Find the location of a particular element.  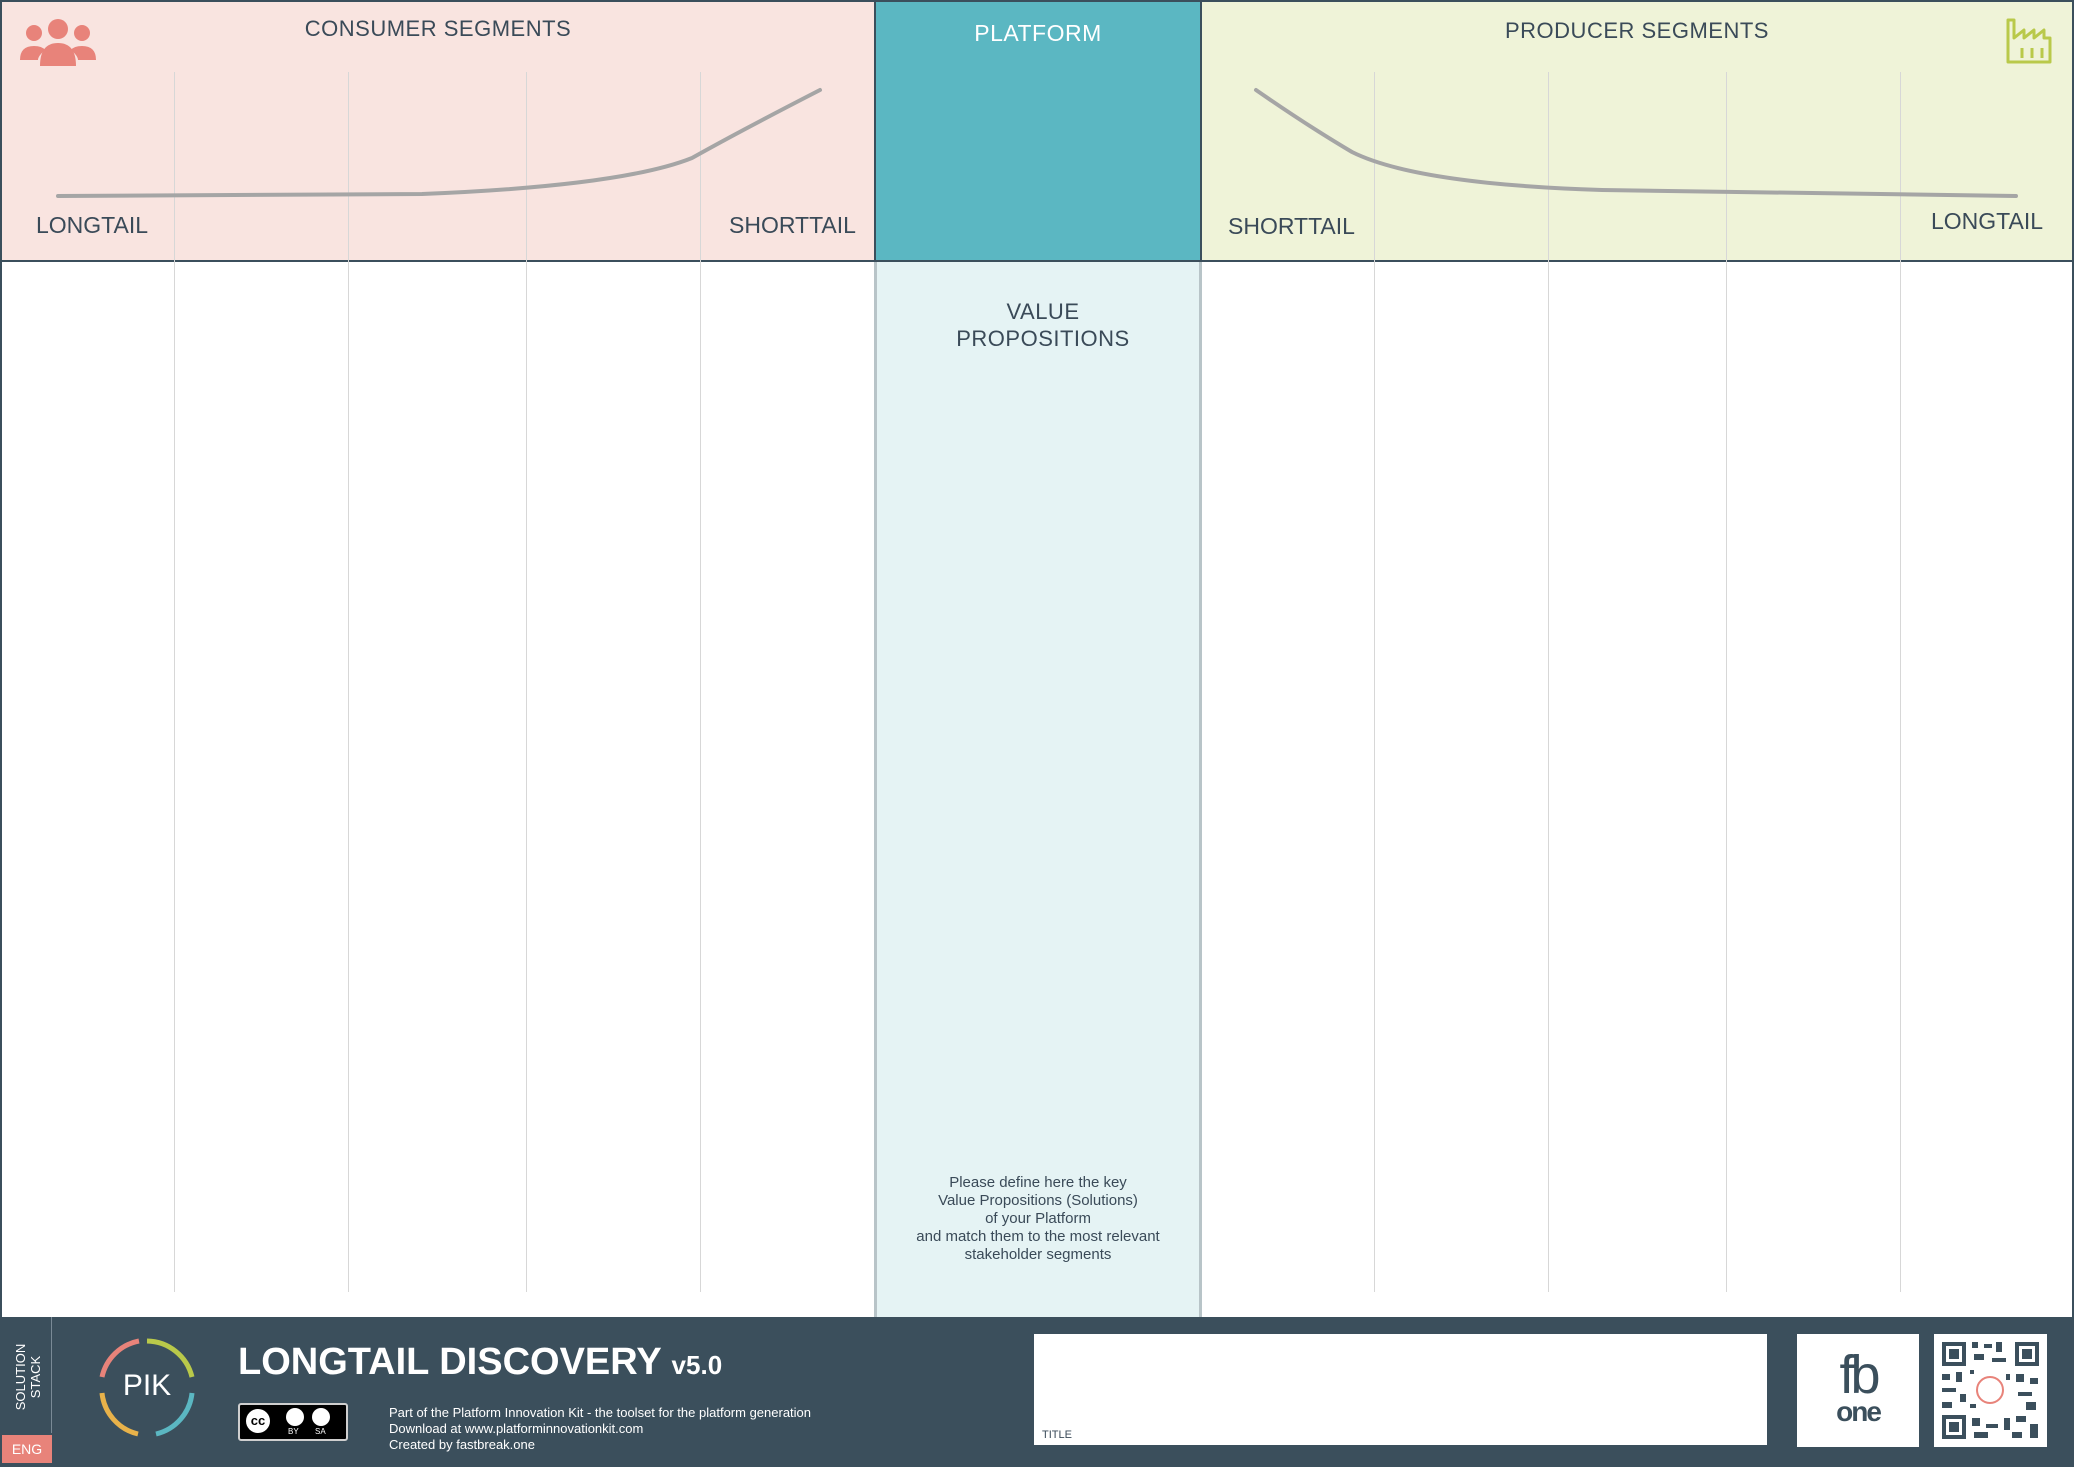

pik-logo-text: PIK is located at coordinates (147, 1385).